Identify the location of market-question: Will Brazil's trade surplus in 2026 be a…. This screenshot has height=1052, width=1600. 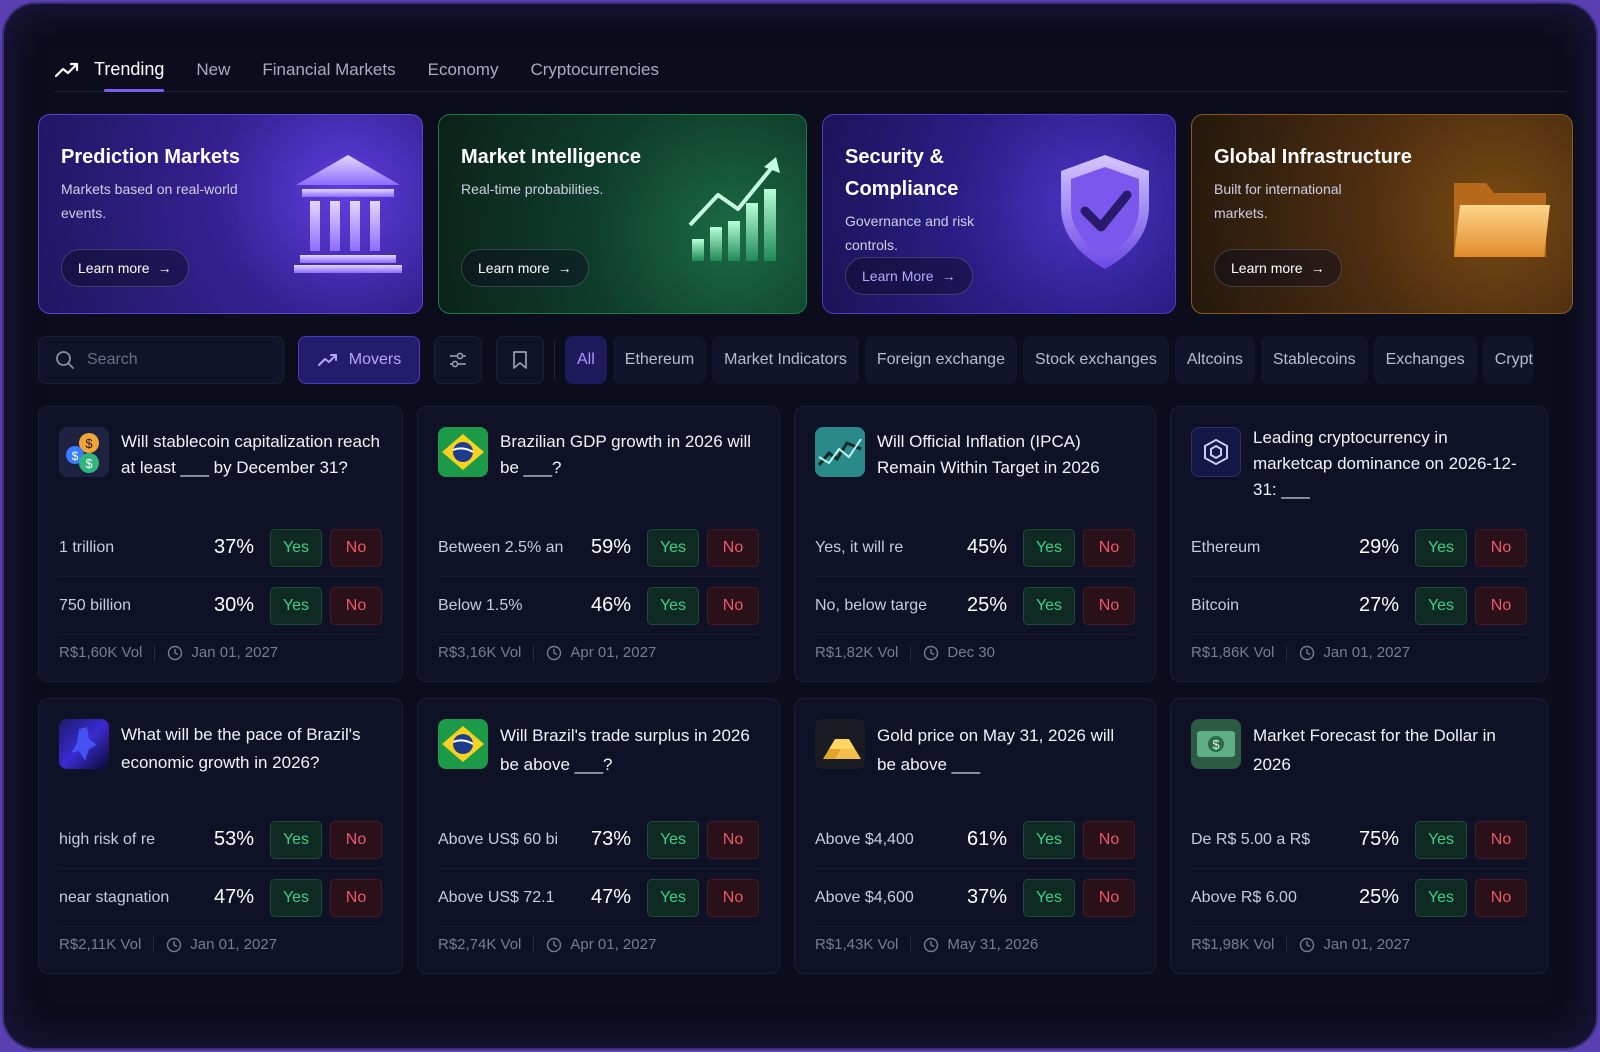
(625, 750).